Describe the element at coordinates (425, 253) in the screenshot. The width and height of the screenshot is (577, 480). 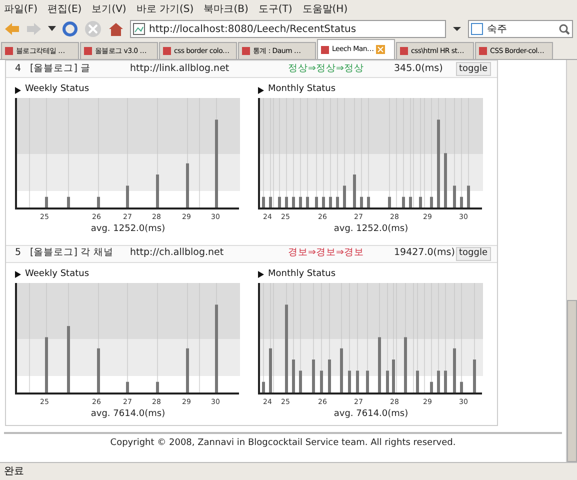
I see `response-time: 19427.0(ms)` at that location.